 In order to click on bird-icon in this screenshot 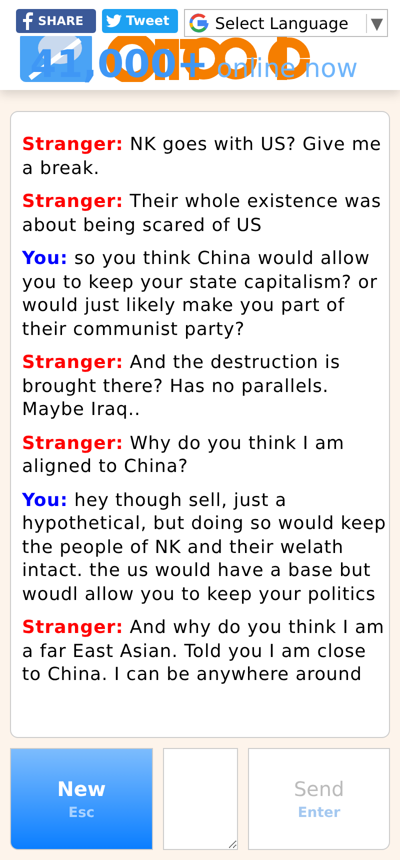, I will do `click(114, 21)`.